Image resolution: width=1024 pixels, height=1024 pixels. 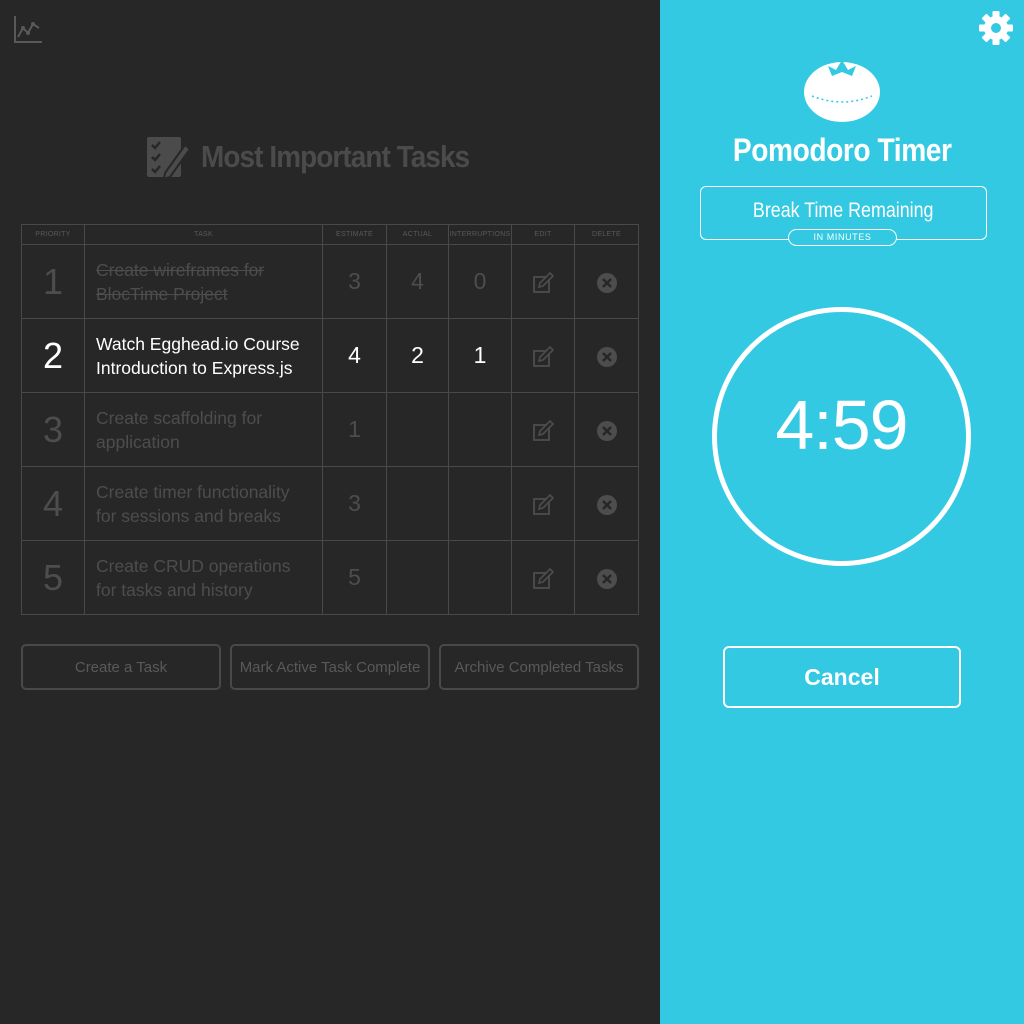 I want to click on task-priority: 1, so click(x=53, y=281).